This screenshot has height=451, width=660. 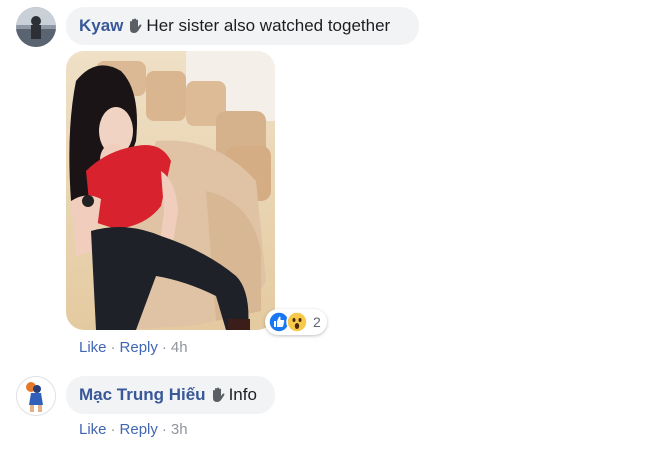 I want to click on reaction-count: 2, so click(x=317, y=322).